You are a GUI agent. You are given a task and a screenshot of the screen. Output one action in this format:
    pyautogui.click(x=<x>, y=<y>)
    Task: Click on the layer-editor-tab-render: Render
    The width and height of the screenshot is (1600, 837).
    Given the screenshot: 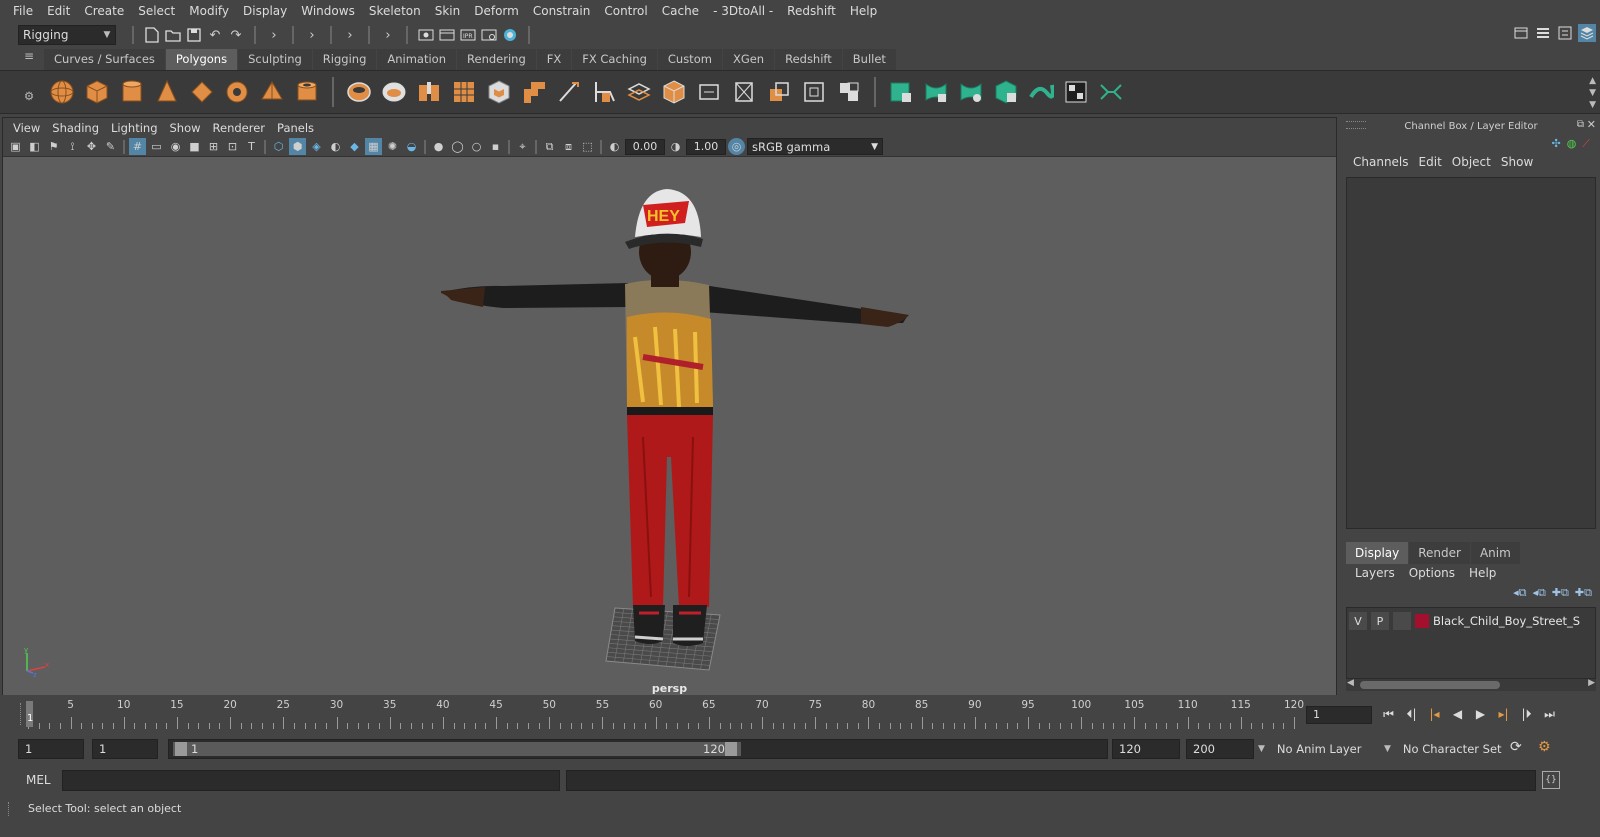 What is the action you would take?
    pyautogui.click(x=1439, y=553)
    